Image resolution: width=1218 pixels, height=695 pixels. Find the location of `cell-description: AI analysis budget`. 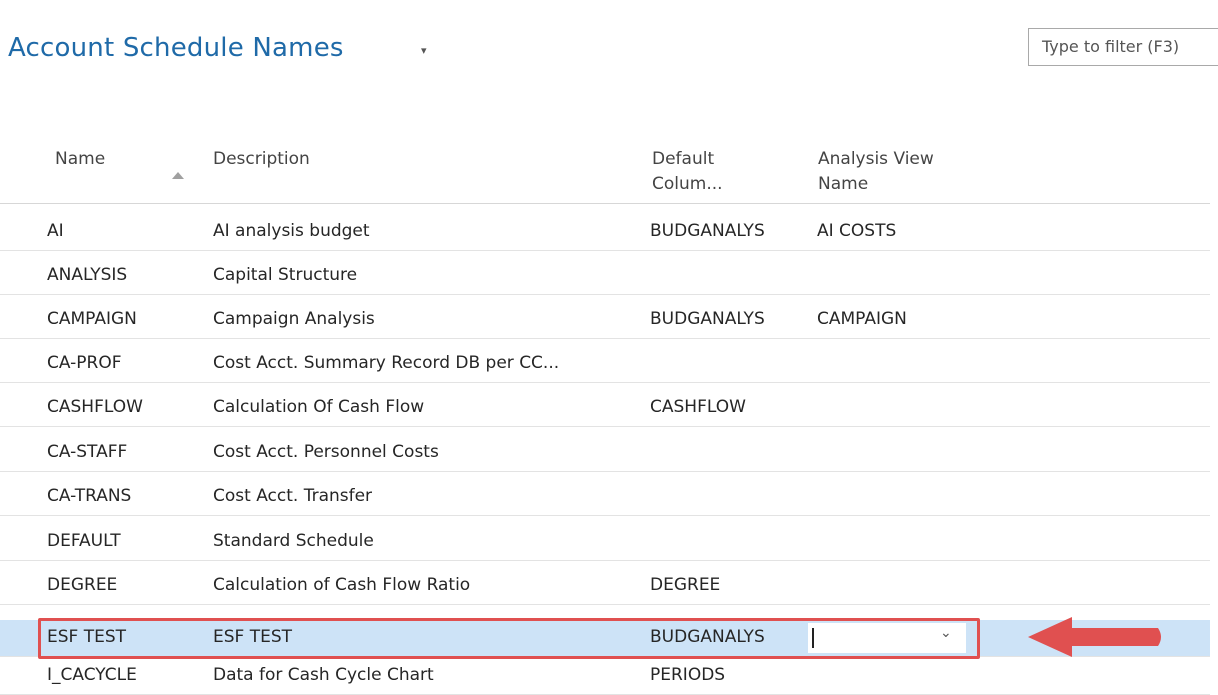

cell-description: AI analysis budget is located at coordinates (423, 231).